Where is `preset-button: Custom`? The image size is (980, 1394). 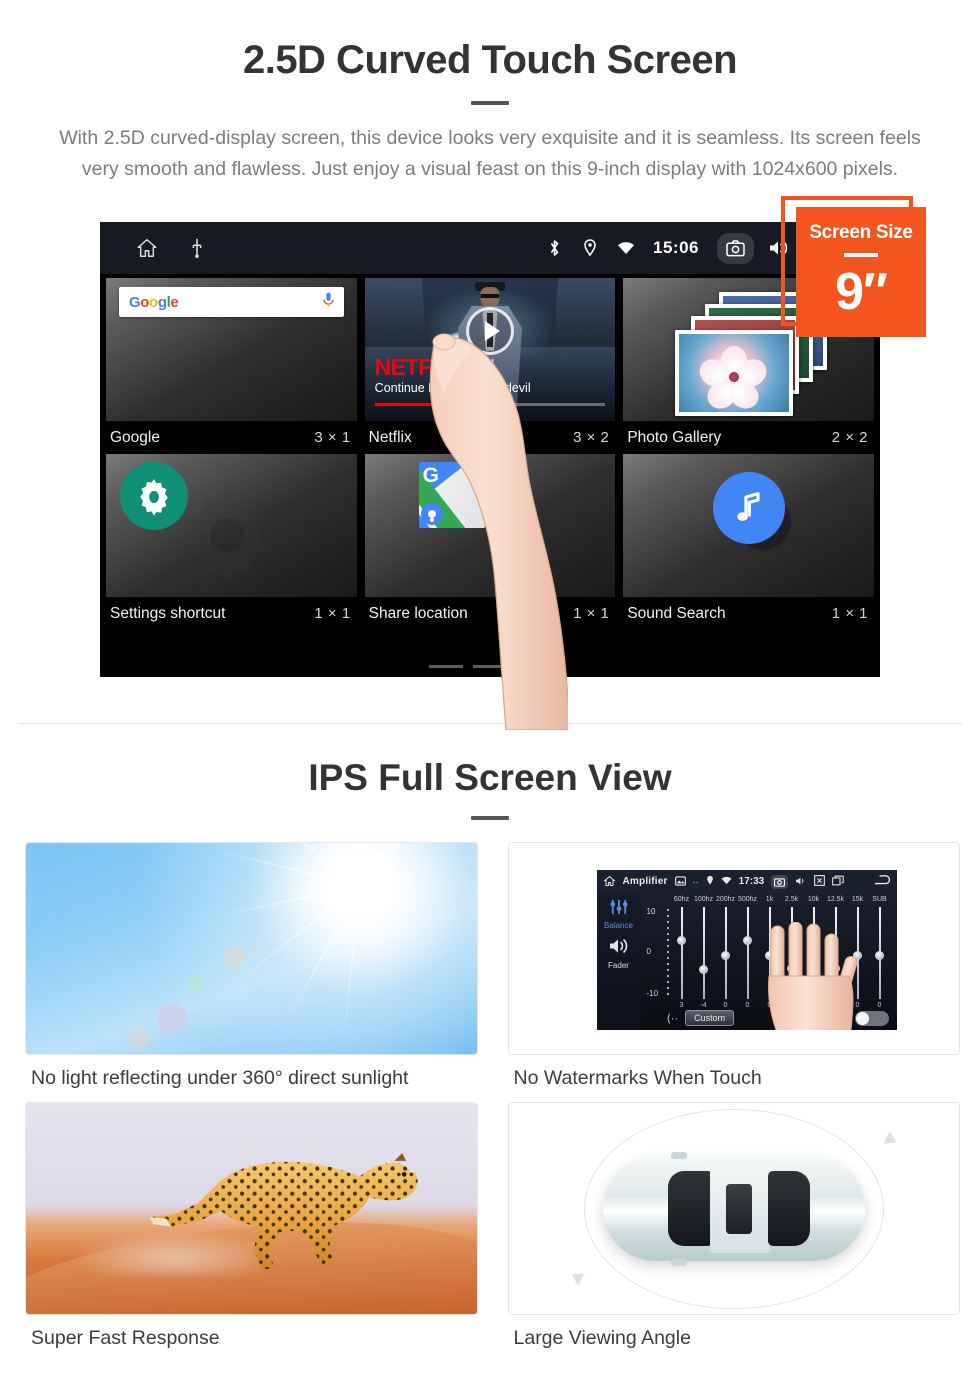
preset-button: Custom is located at coordinates (710, 1018).